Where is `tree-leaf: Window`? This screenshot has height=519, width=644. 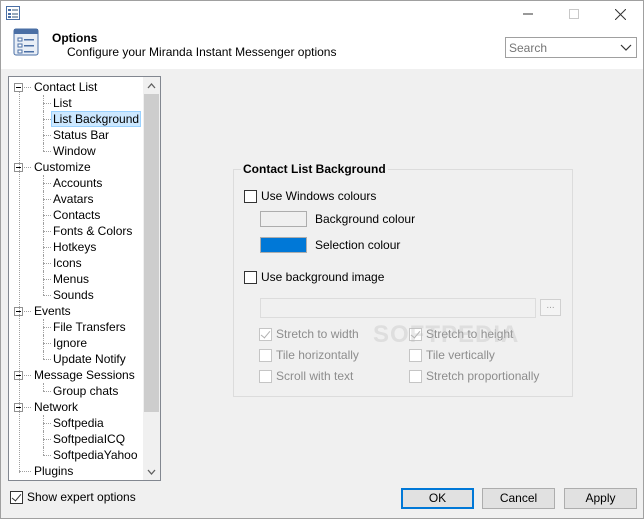
tree-leaf: Window is located at coordinates (74, 151).